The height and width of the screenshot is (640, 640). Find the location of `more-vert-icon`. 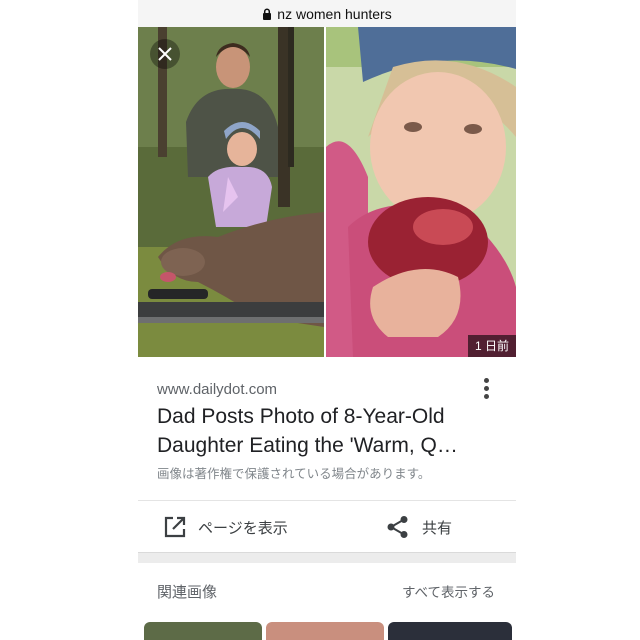

more-vert-icon is located at coordinates (486, 380).